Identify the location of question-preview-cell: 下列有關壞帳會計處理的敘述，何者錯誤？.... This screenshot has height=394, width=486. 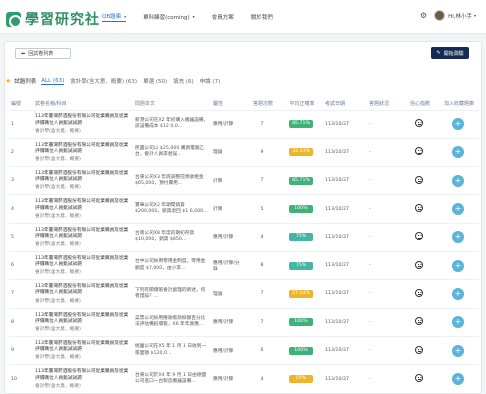
(172, 294).